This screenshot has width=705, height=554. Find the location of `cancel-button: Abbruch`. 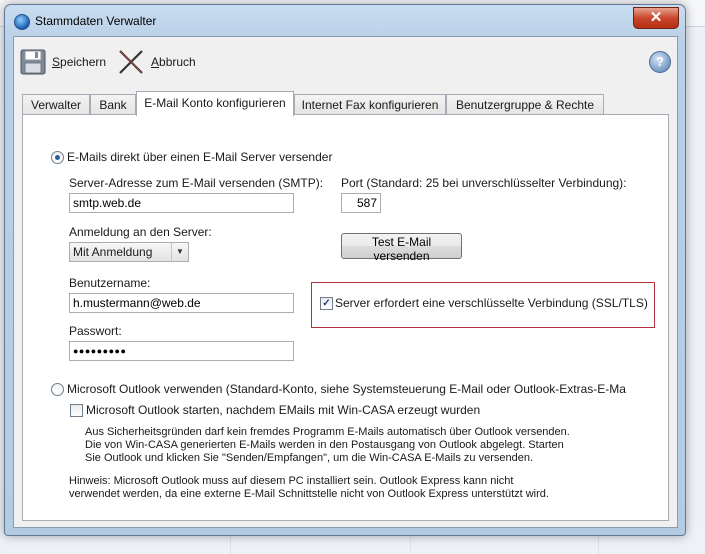

cancel-button: Abbruch is located at coordinates (156, 62).